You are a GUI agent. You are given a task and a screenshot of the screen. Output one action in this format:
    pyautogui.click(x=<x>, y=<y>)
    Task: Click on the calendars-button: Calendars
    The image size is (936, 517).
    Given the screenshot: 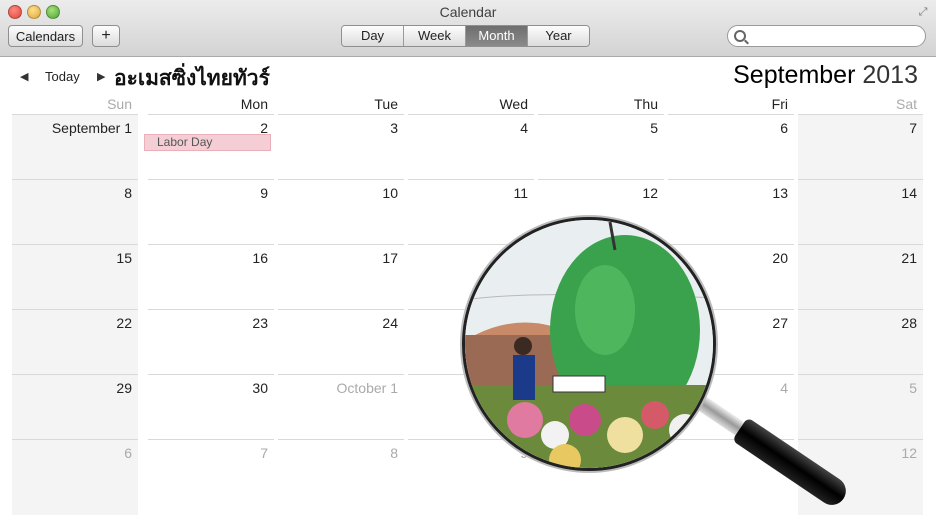 What is the action you would take?
    pyautogui.click(x=45, y=36)
    